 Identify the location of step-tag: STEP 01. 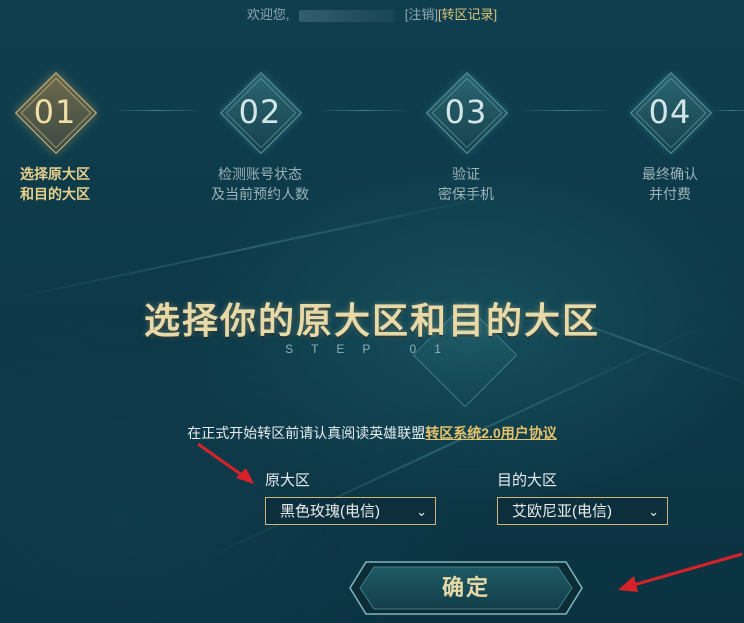
(372, 349).